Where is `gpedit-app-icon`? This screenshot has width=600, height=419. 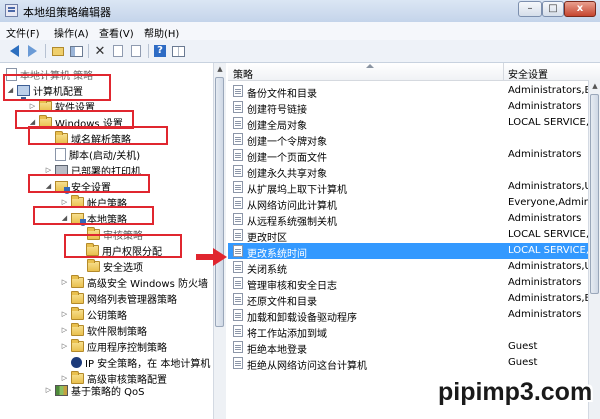
gpedit-app-icon is located at coordinates (11, 10).